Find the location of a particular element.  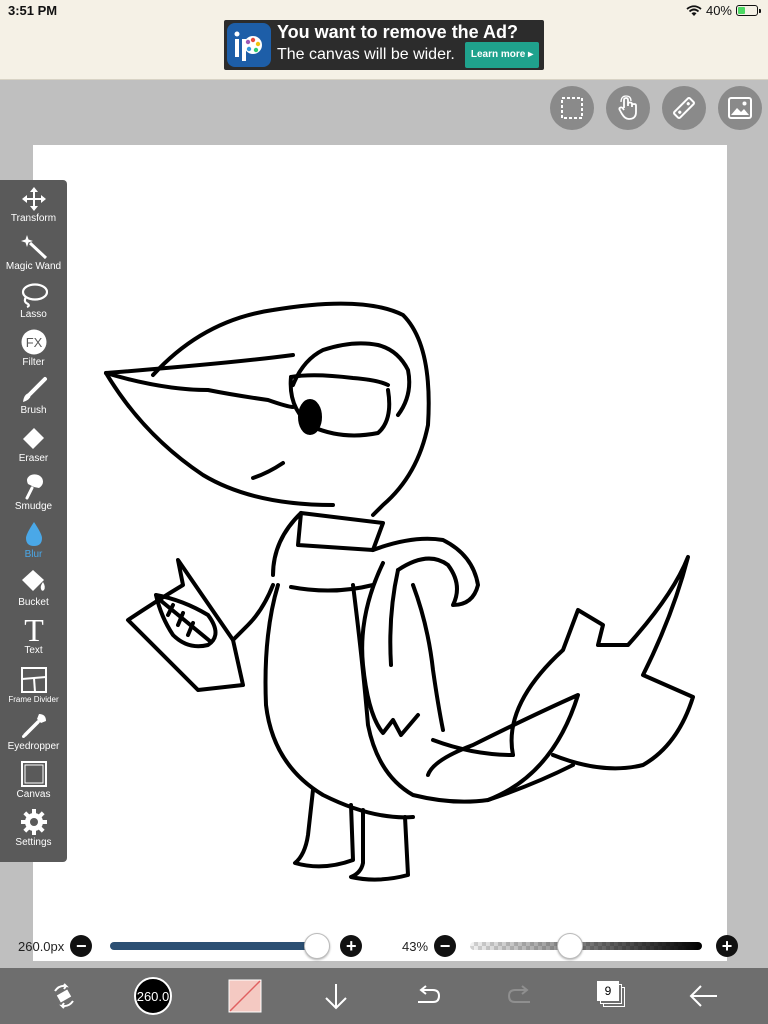

tool-bucket: Bucket is located at coordinates (33, 588).